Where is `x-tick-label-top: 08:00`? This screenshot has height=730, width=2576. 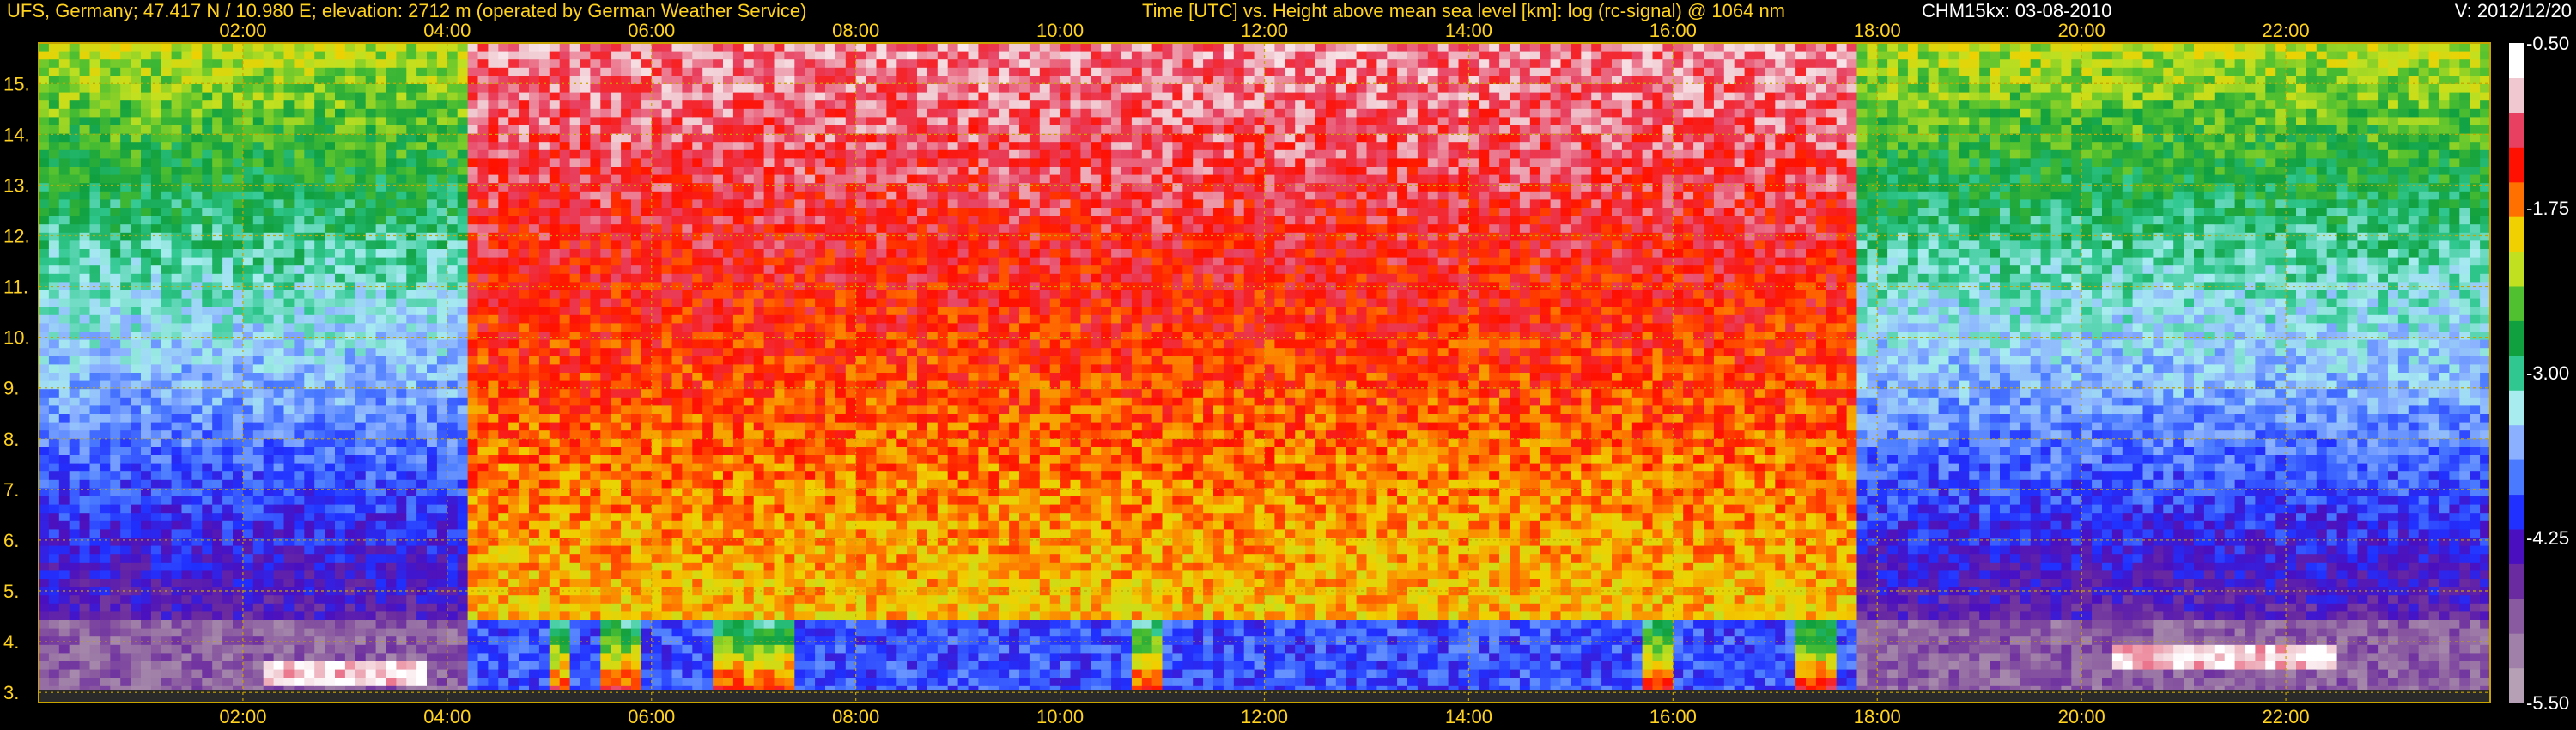 x-tick-label-top: 08:00 is located at coordinates (856, 30).